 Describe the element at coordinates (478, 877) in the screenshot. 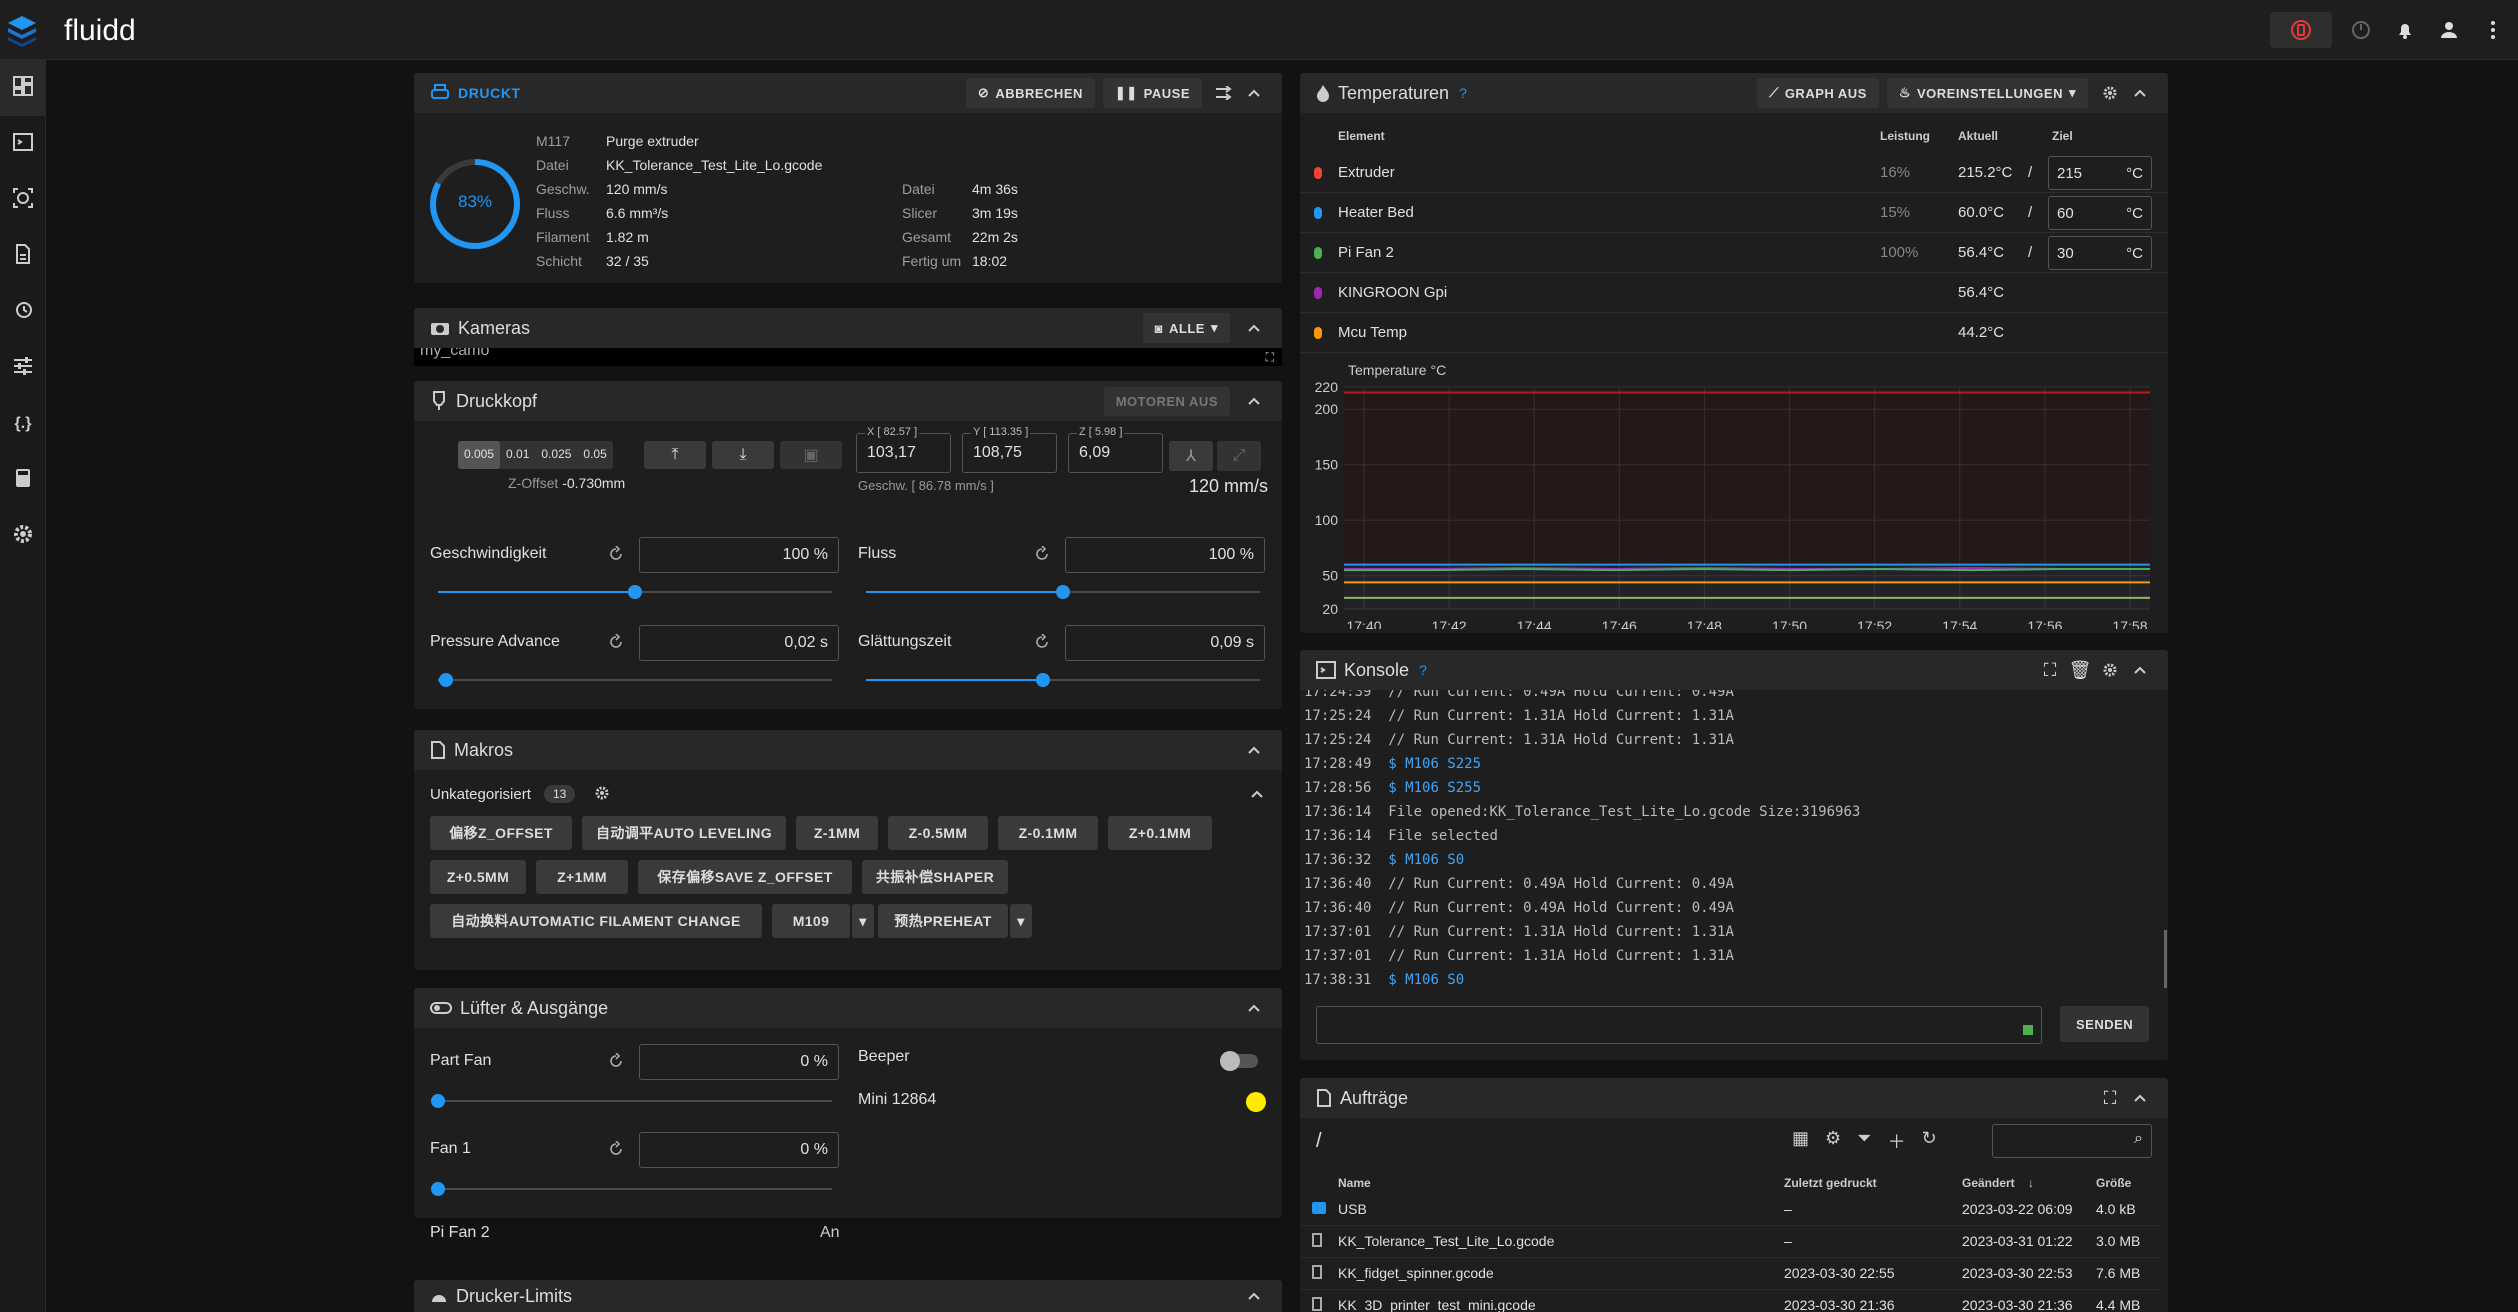

I see `macro-button: Z+0.5MM` at that location.